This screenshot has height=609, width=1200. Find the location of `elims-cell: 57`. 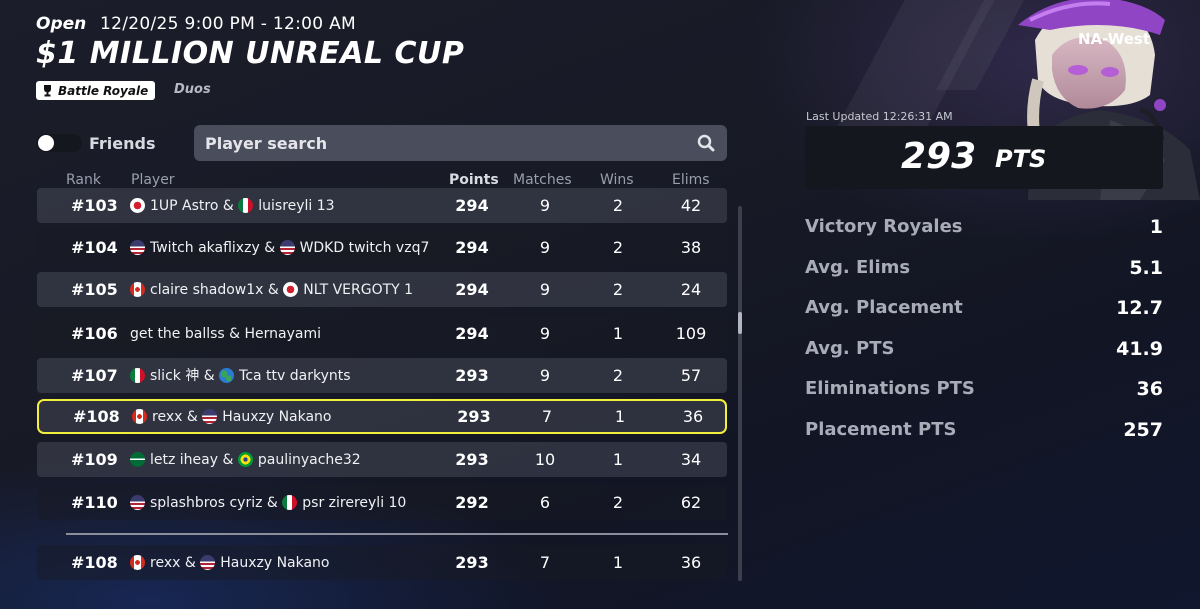

elims-cell: 57 is located at coordinates (691, 375).